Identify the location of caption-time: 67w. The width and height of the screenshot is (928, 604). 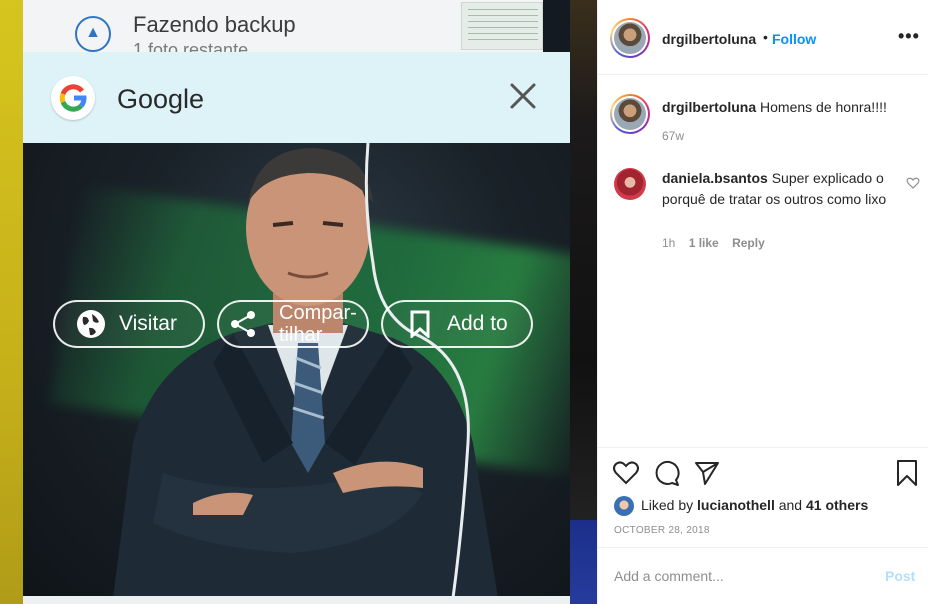
(673, 136).